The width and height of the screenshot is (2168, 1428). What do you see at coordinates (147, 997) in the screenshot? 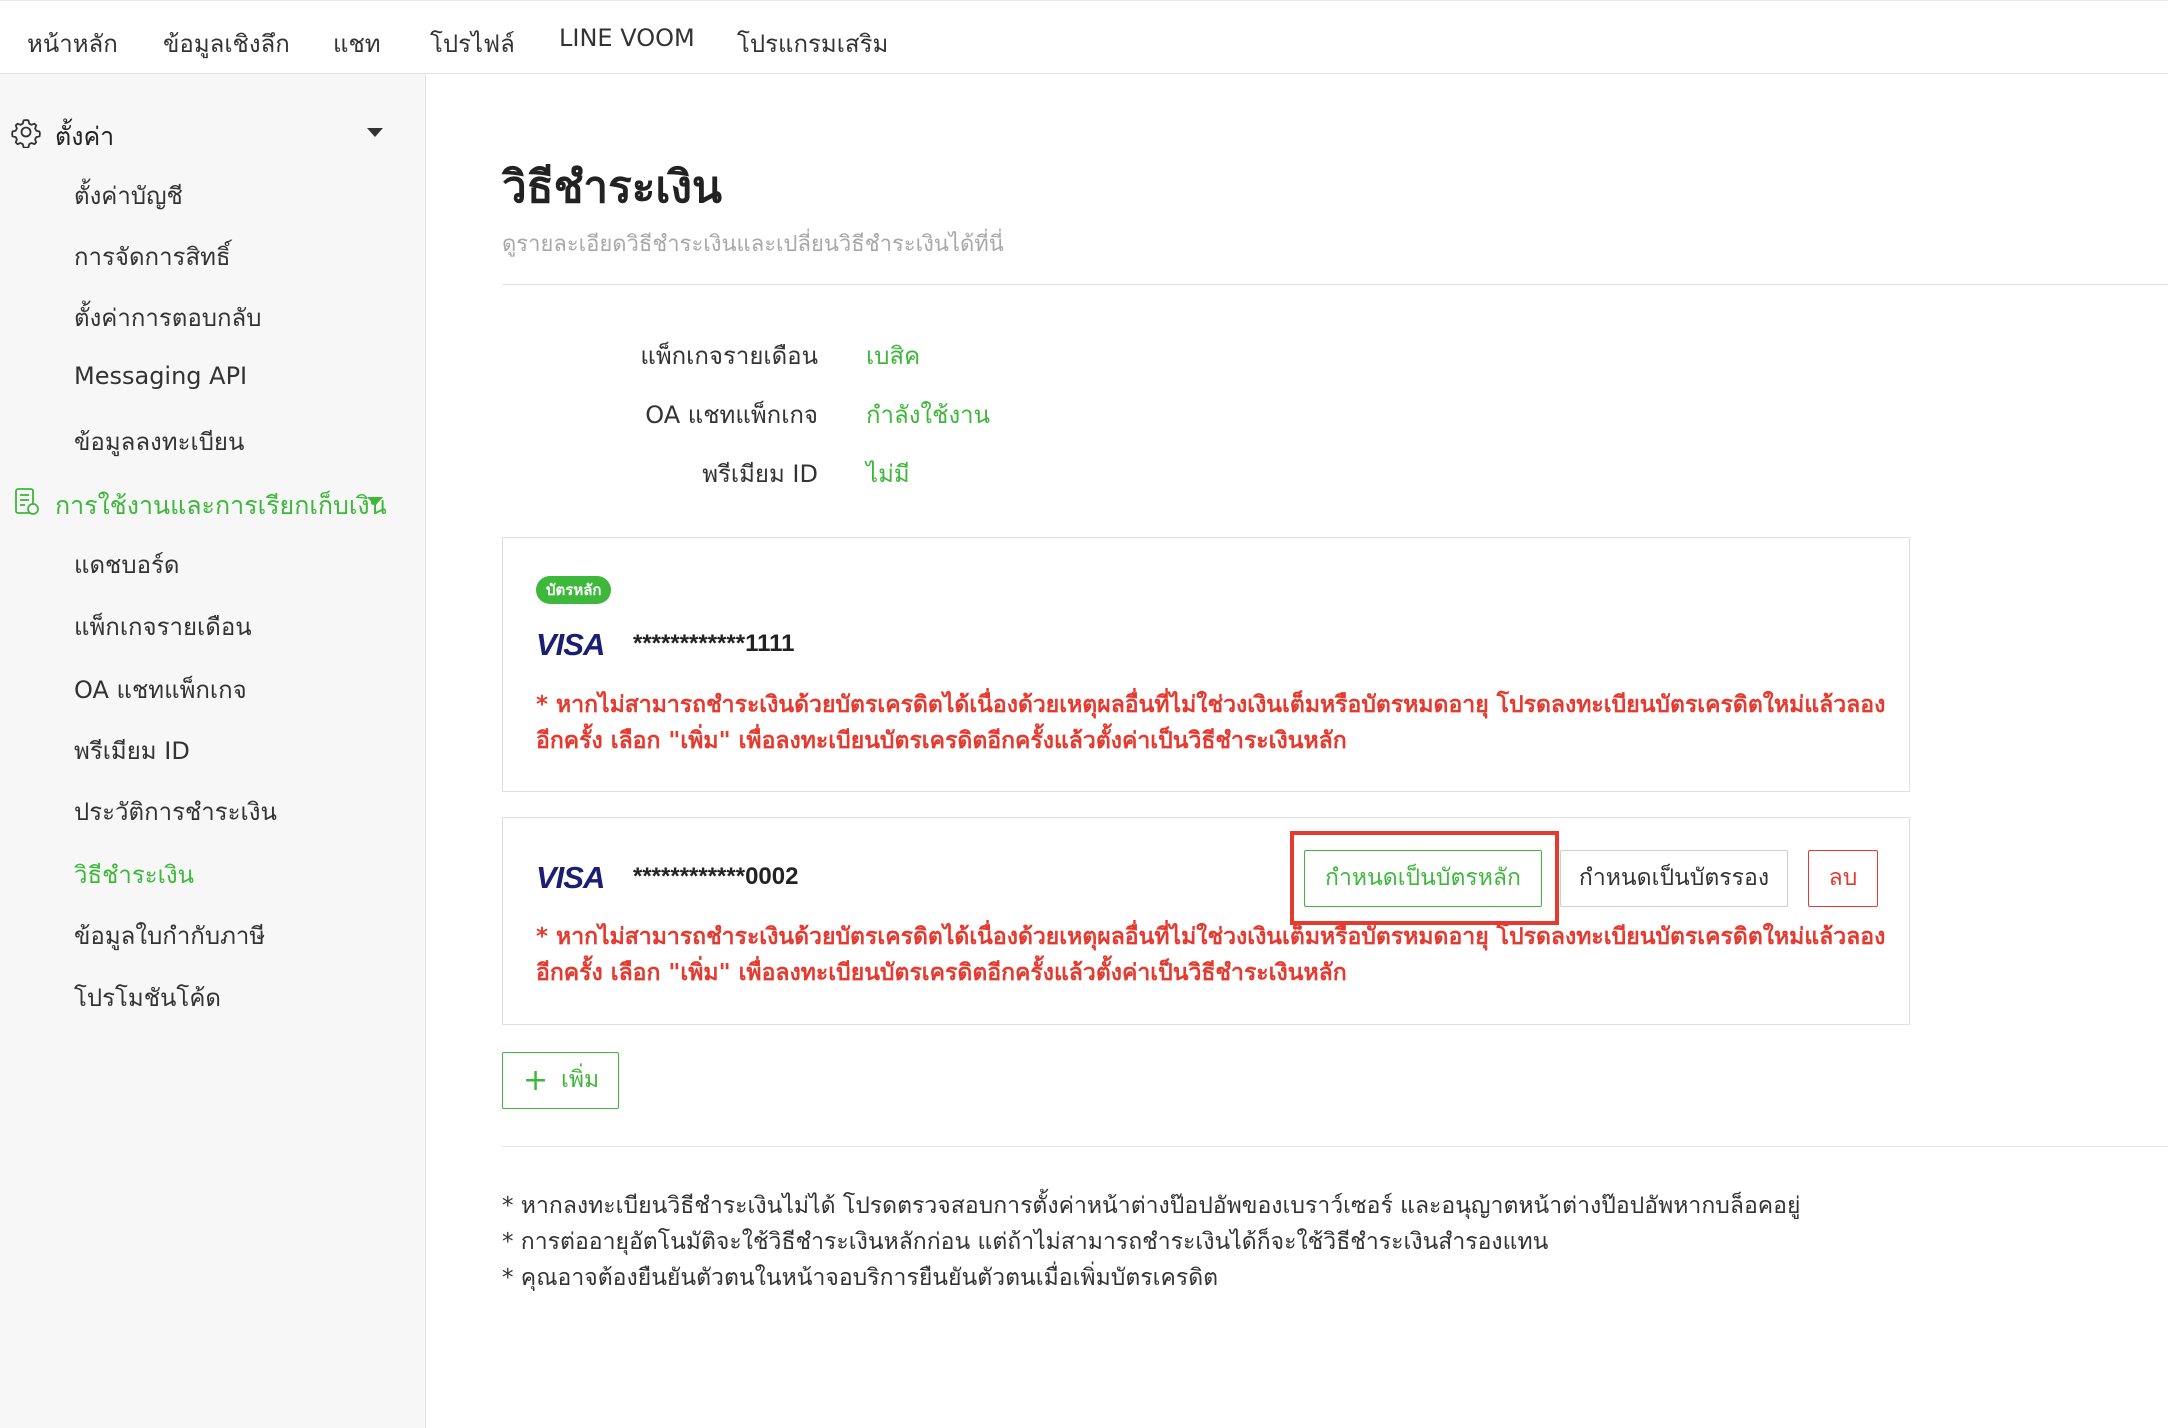
I see `sidebar-item-promo-code: โปรโมชันโค้ด` at bounding box center [147, 997].